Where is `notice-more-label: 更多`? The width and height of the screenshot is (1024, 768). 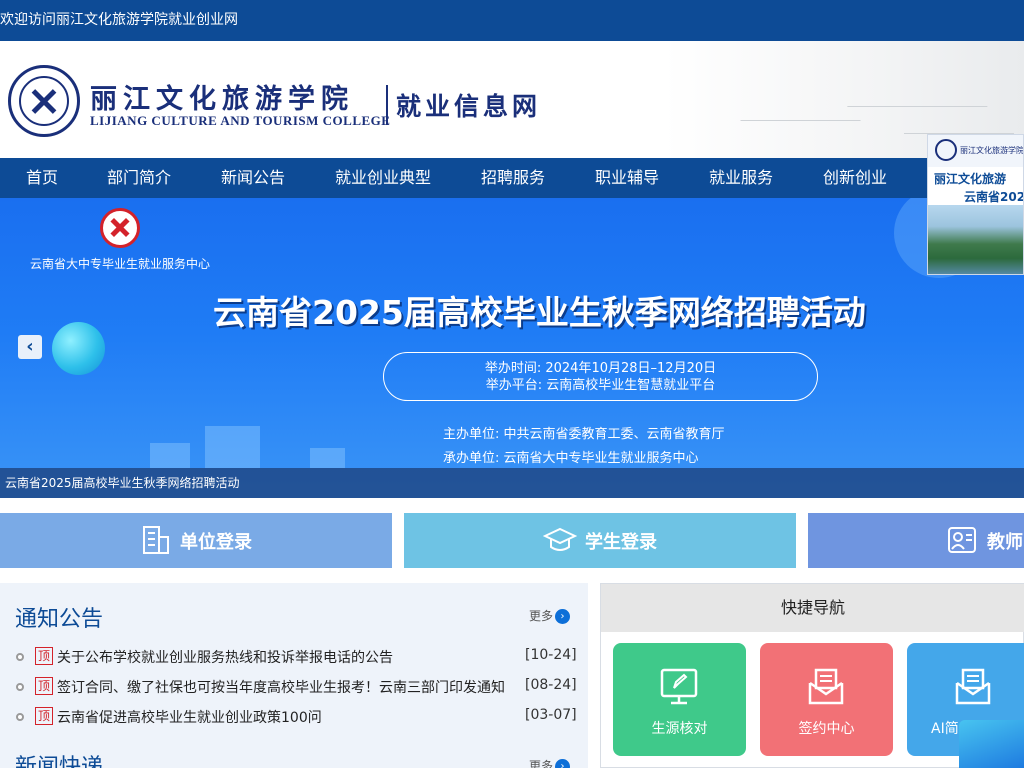 notice-more-label: 更多 is located at coordinates (541, 616).